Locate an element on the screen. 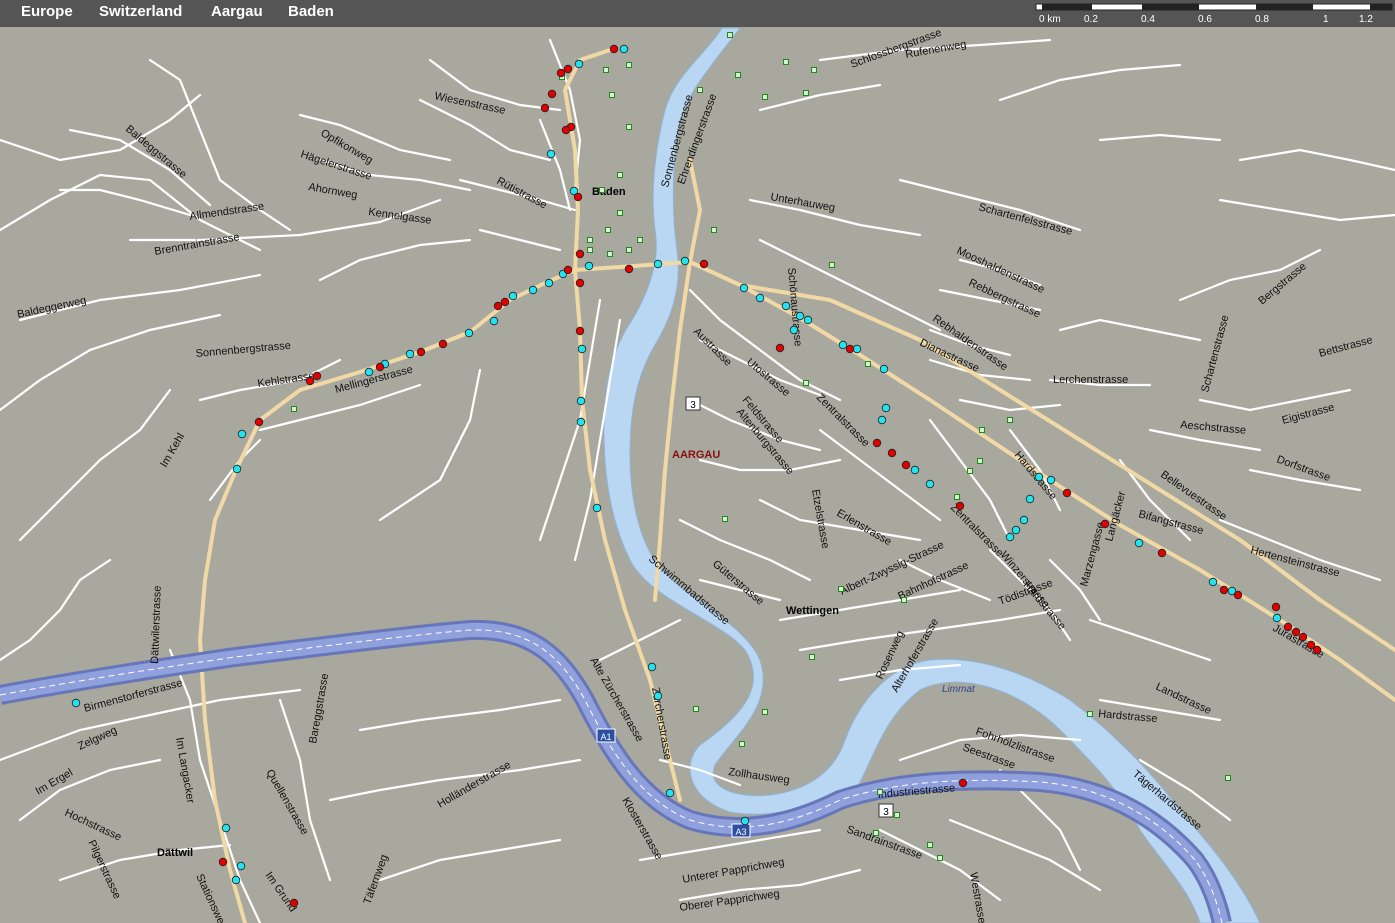 The width and height of the screenshot is (1395, 923). place-label-dattwil: Dättwil is located at coordinates (175, 853).